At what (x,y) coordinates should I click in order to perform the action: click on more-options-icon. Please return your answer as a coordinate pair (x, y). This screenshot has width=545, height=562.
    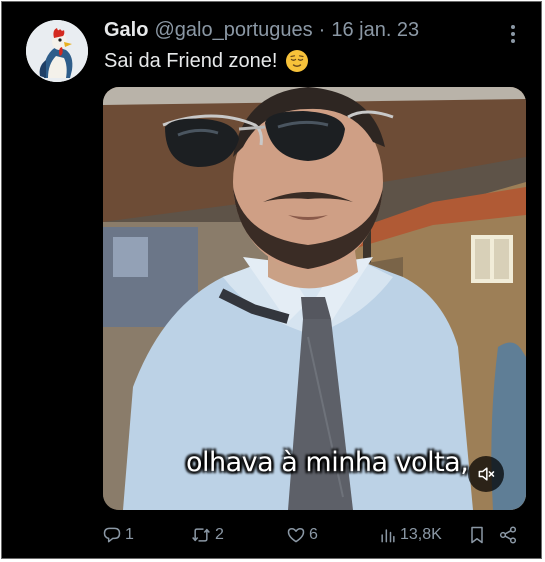
    Looking at the image, I should click on (513, 34).